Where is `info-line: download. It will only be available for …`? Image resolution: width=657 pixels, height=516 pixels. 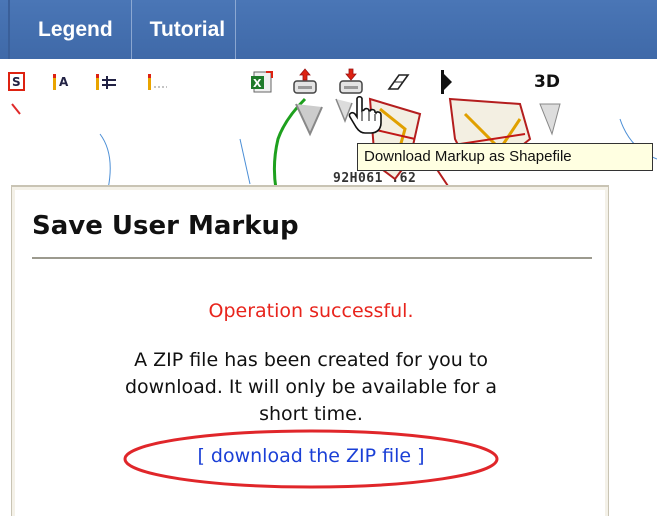 info-line: download. It will only be available for … is located at coordinates (311, 387).